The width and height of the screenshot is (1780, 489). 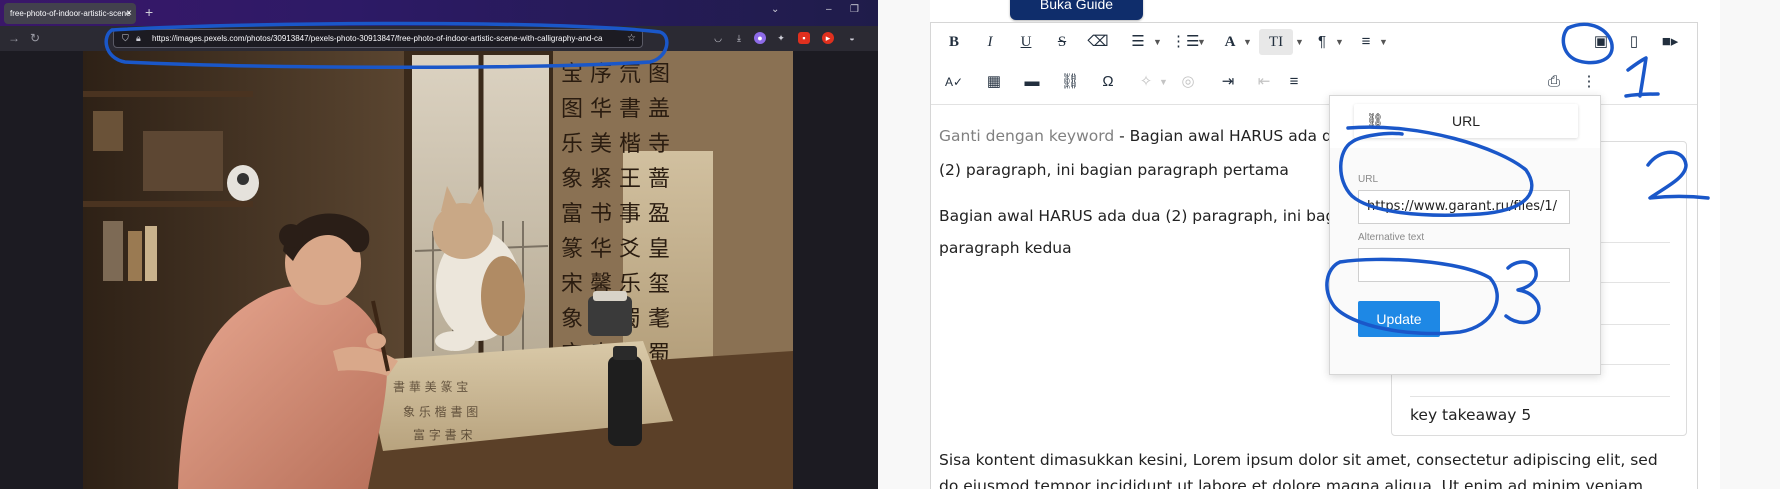 What do you see at coordinates (1146, 81) in the screenshot?
I see `magic-icon: ✧` at bounding box center [1146, 81].